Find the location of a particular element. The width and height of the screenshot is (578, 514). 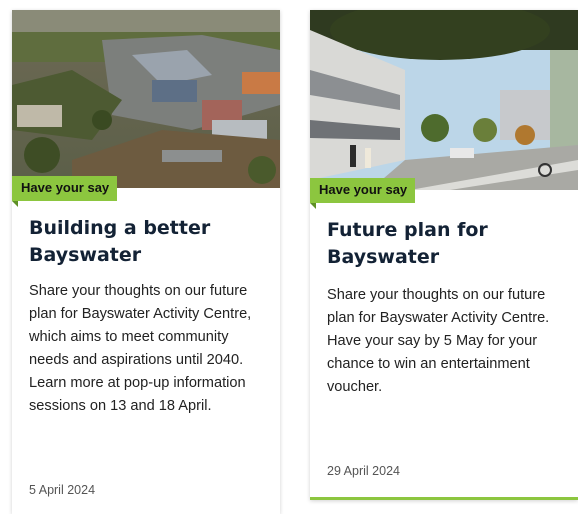

card-title: Building a better Bayswater is located at coordinates (148, 242).